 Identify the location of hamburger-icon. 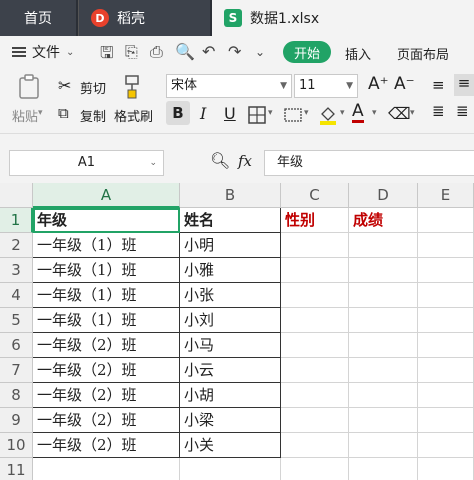
(19, 52).